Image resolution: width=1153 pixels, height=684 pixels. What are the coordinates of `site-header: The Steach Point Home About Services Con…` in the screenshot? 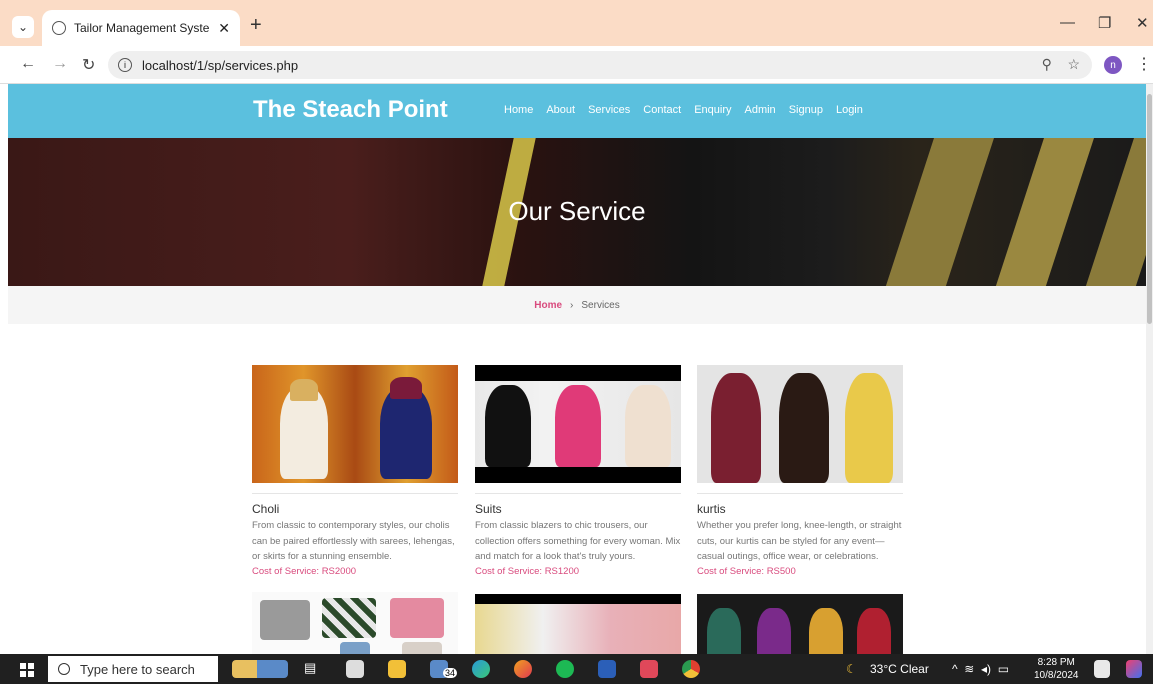 It's located at (577, 111).